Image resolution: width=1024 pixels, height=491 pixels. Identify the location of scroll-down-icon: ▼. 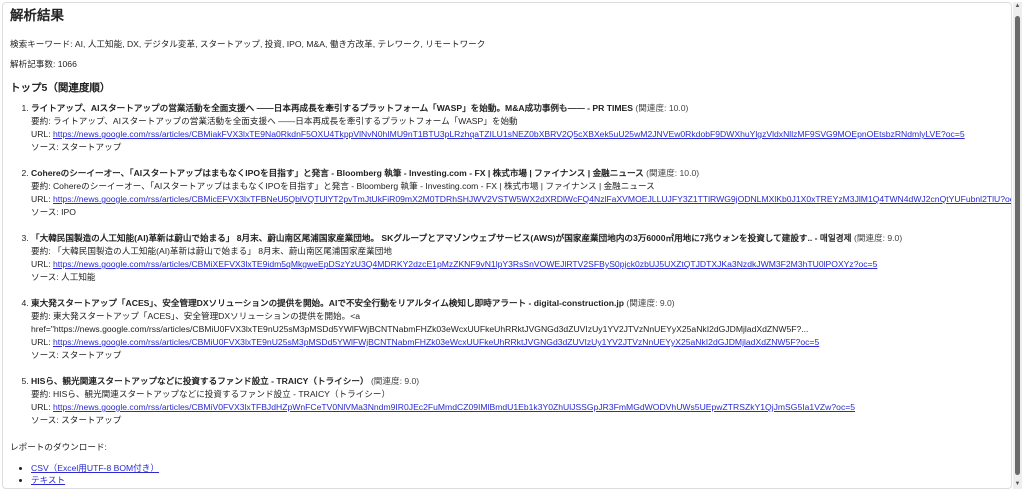
(1017, 484).